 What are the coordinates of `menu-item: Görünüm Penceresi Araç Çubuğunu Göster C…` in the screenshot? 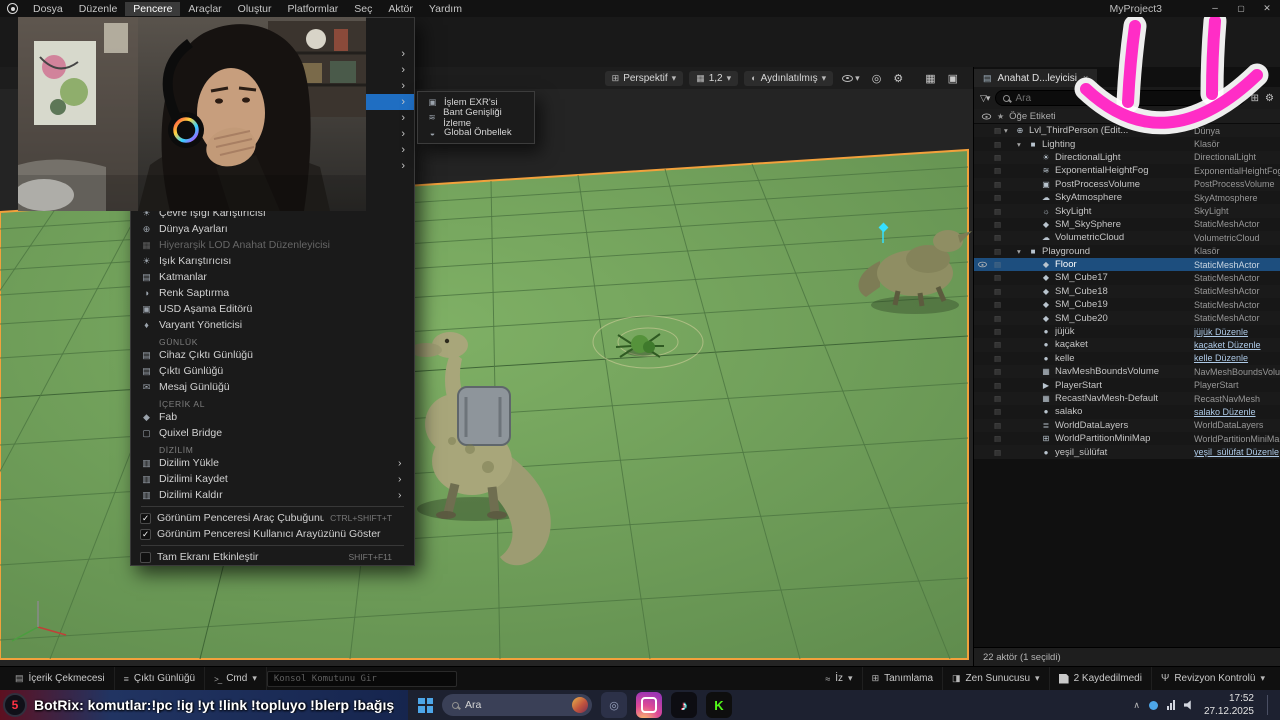 It's located at (272, 518).